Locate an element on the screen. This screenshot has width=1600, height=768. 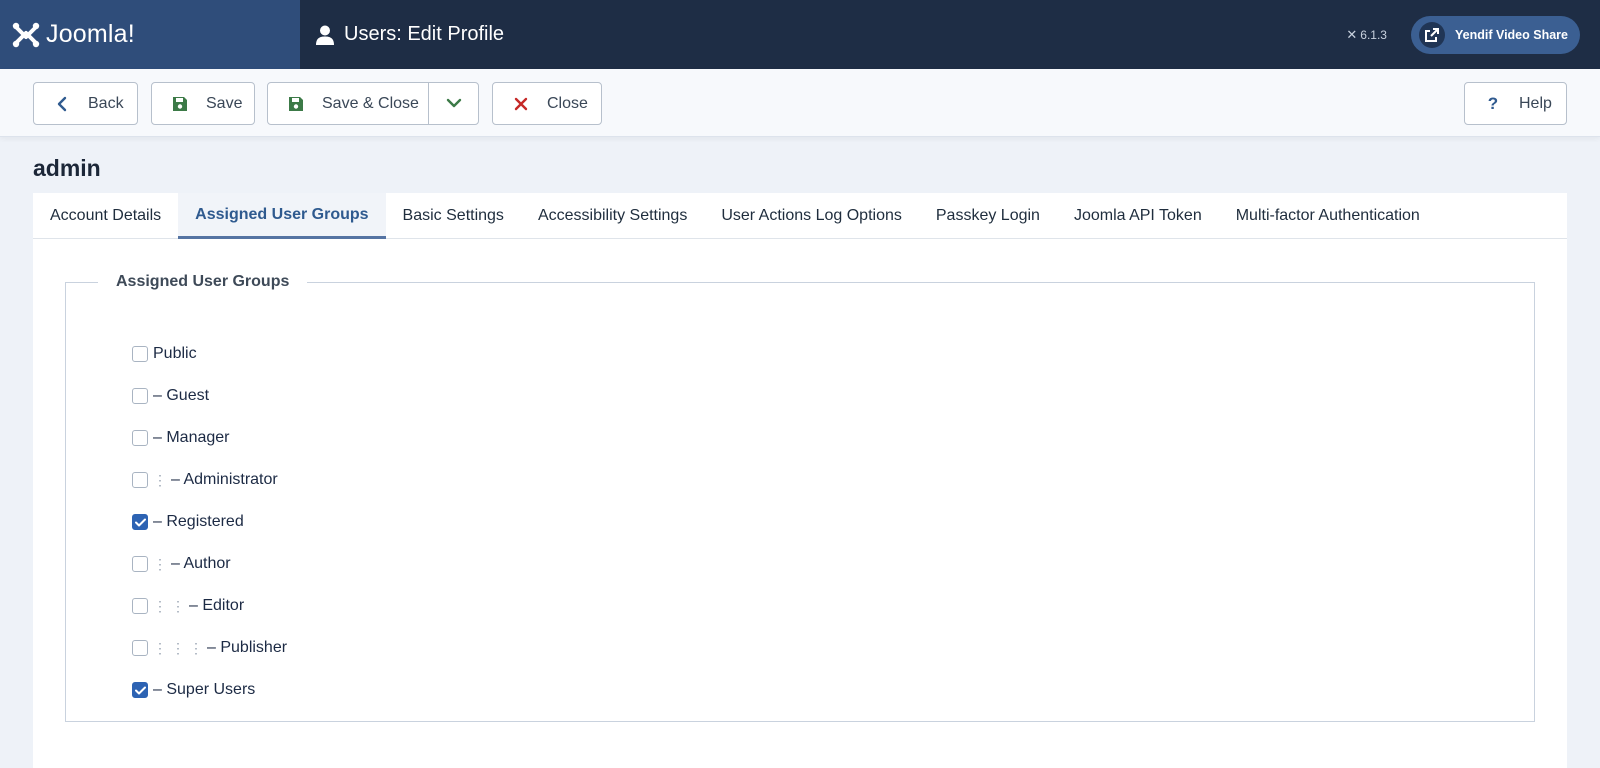
group-administrator: ⋮ – Administrator is located at coordinates (209, 480).